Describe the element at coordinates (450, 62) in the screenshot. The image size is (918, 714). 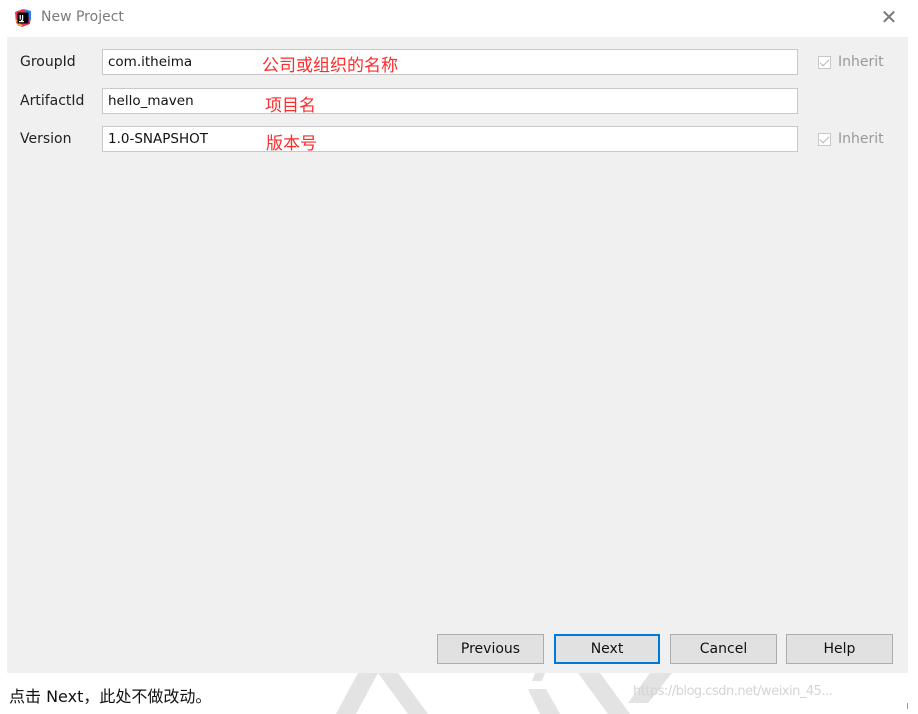
I see `groupid-input` at that location.